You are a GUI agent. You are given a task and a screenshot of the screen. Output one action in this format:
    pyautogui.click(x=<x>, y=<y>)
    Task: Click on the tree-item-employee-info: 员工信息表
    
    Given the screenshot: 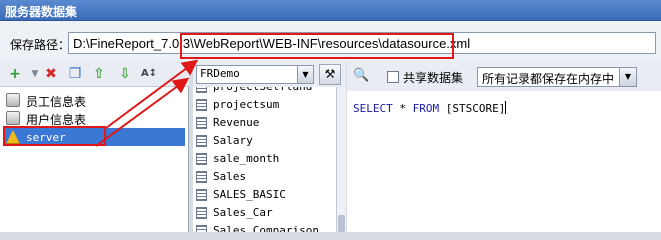 What is the action you would take?
    pyautogui.click(x=94, y=100)
    